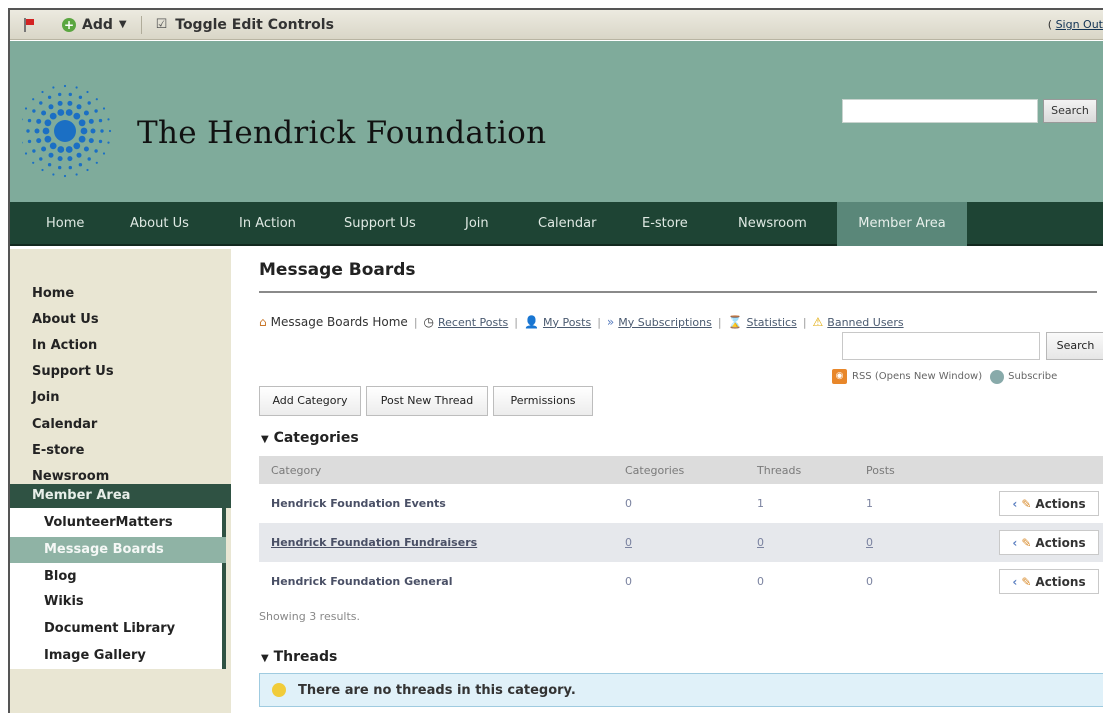  What do you see at coordinates (109, 628) in the screenshot?
I see `sidebar-sub-document-library: Document Library` at bounding box center [109, 628].